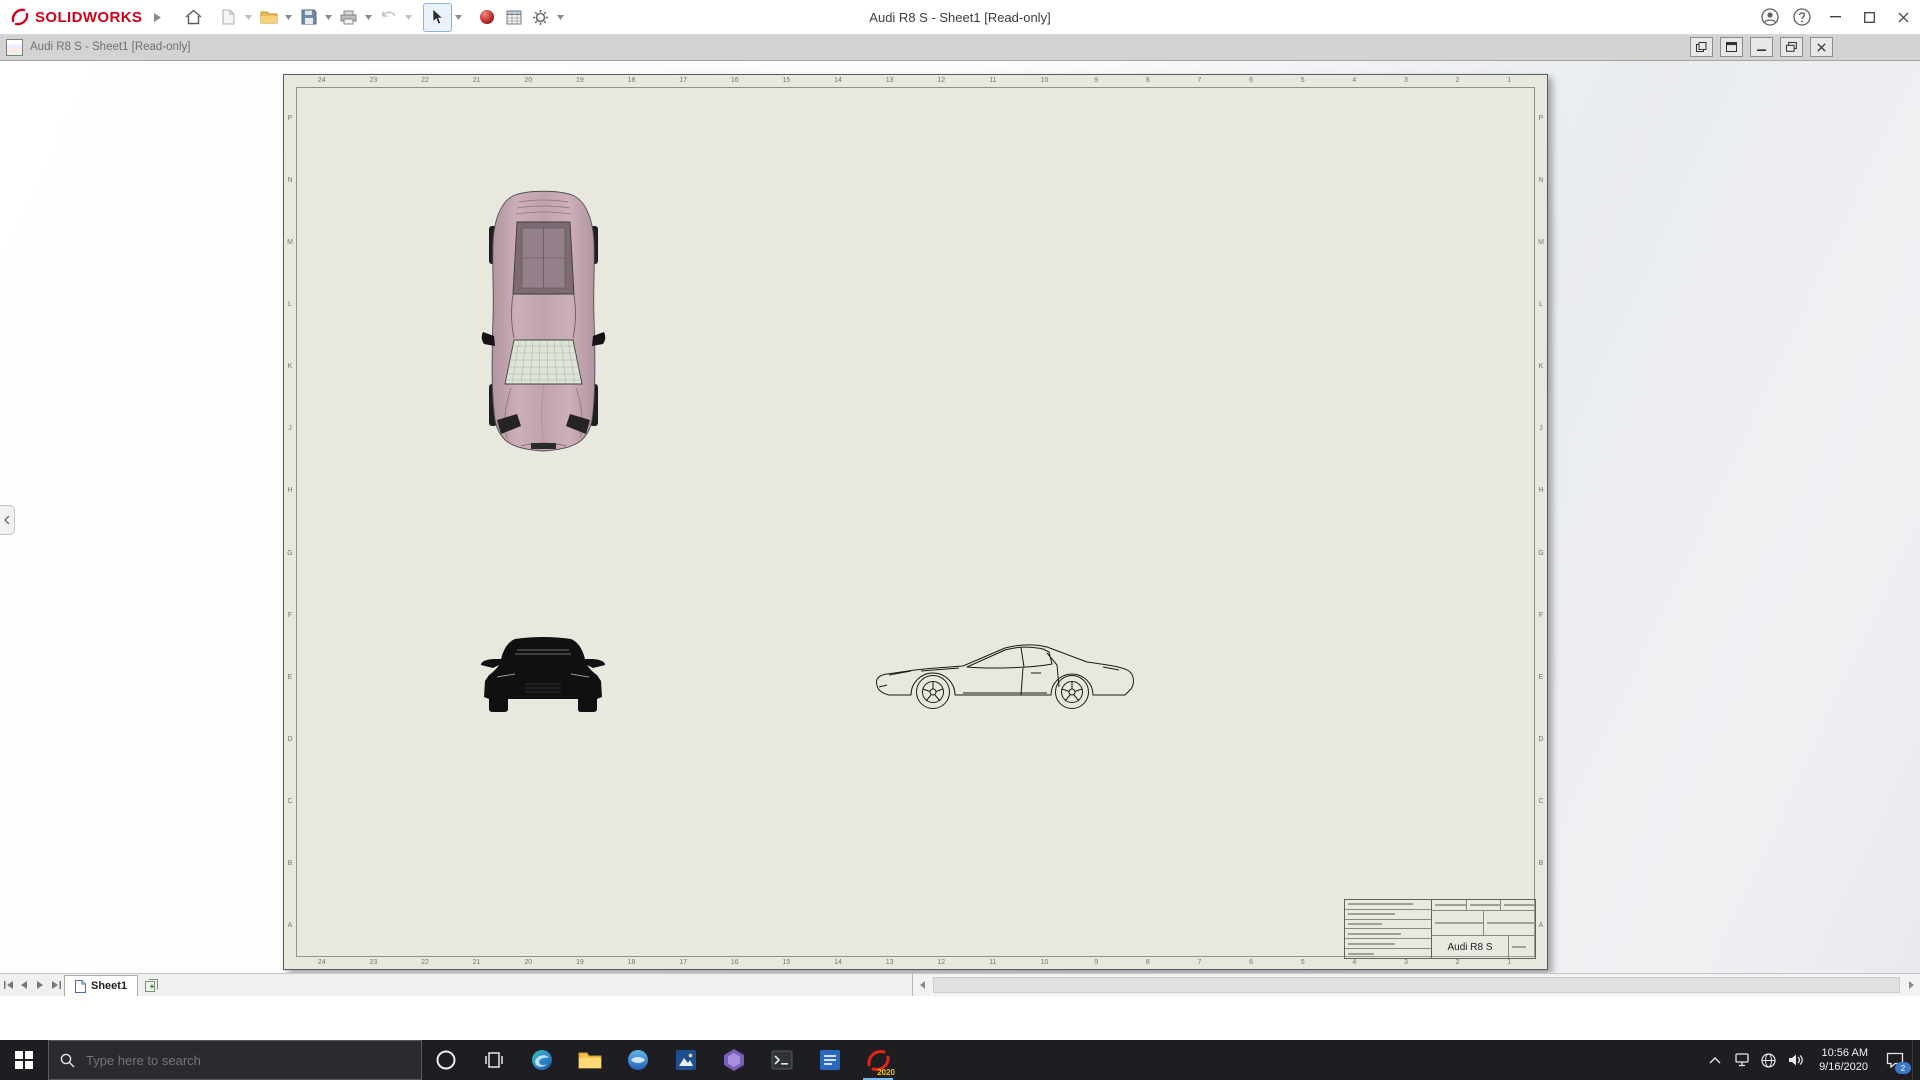 The image size is (1920, 1080). I want to click on action-center-icon: 2, so click(1895, 1060).